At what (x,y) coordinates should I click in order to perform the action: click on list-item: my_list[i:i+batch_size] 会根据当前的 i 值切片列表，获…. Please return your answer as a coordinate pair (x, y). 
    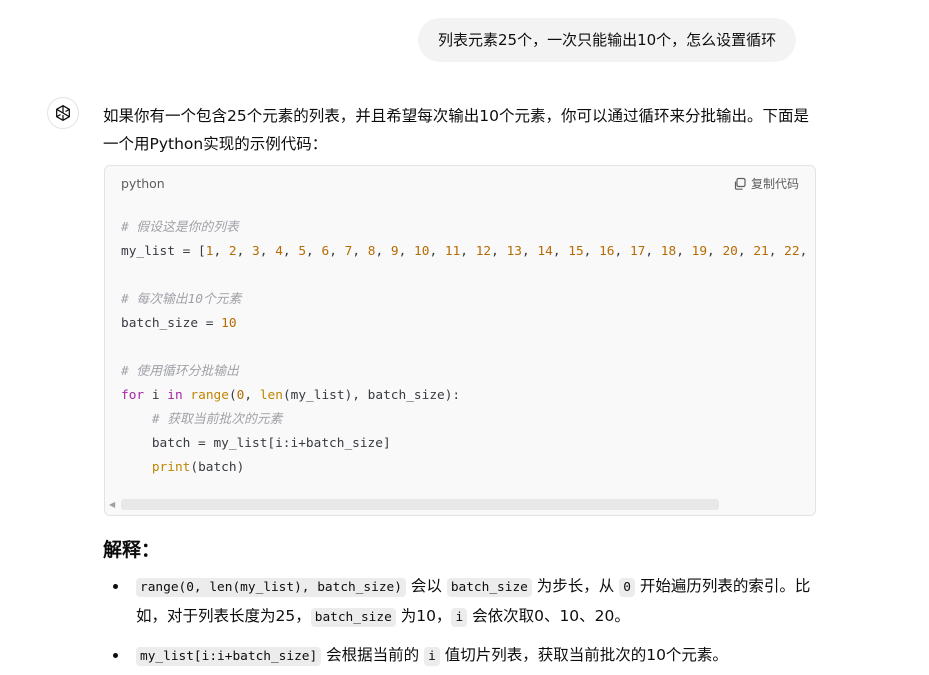
    Looking at the image, I should click on (460, 656).